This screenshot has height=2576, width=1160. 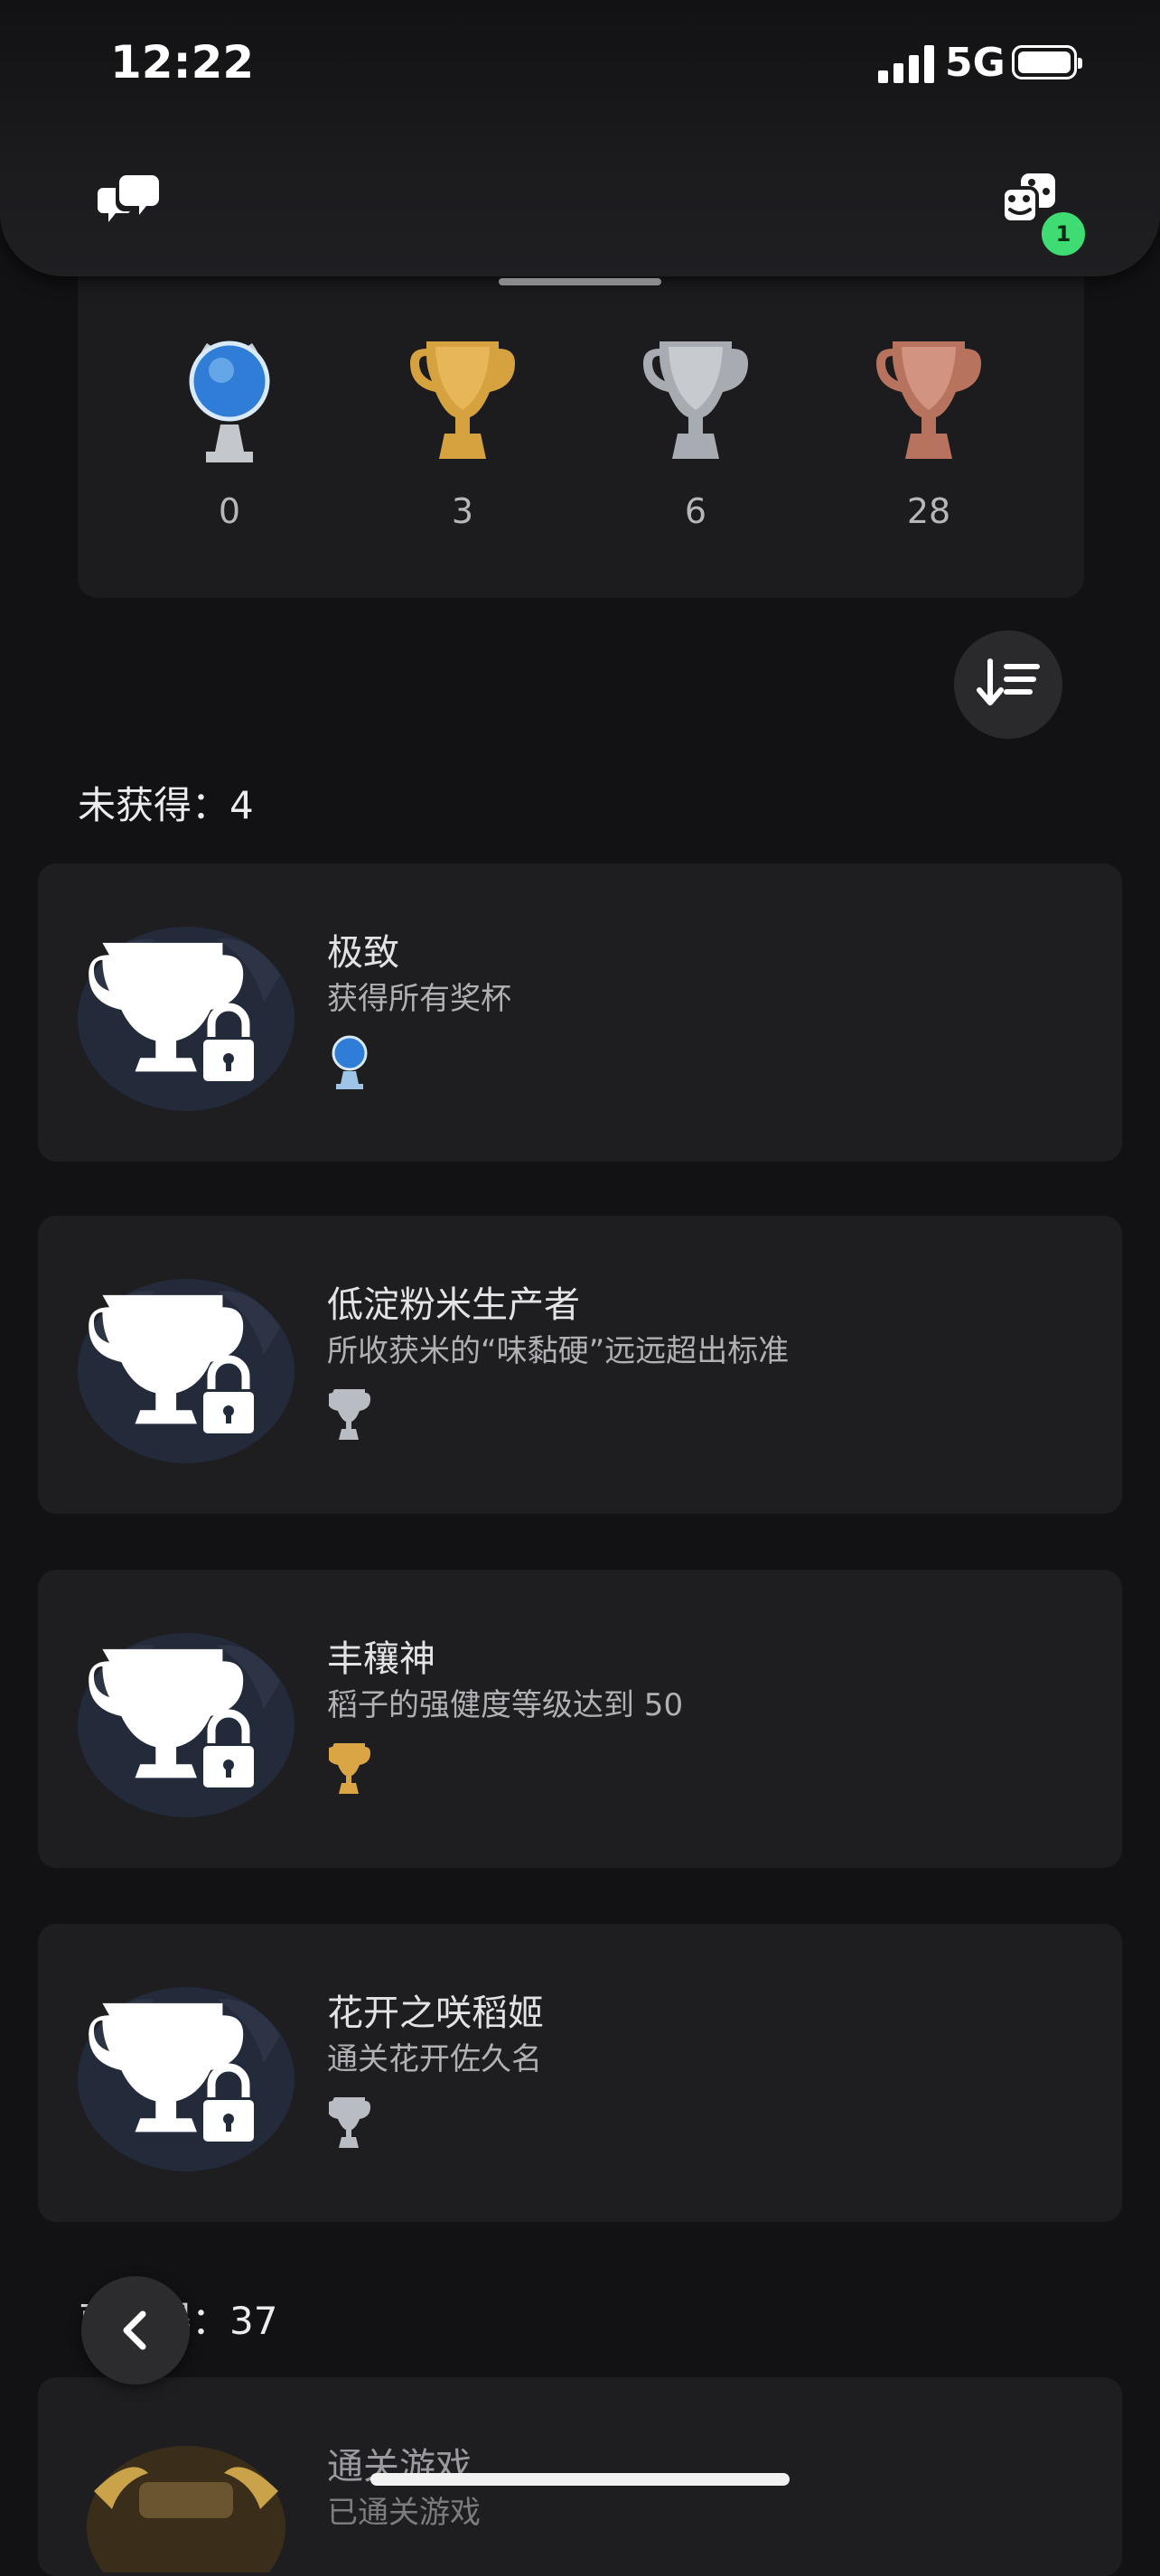 I want to click on trophy-description: 获得所有奖杯, so click(x=419, y=999).